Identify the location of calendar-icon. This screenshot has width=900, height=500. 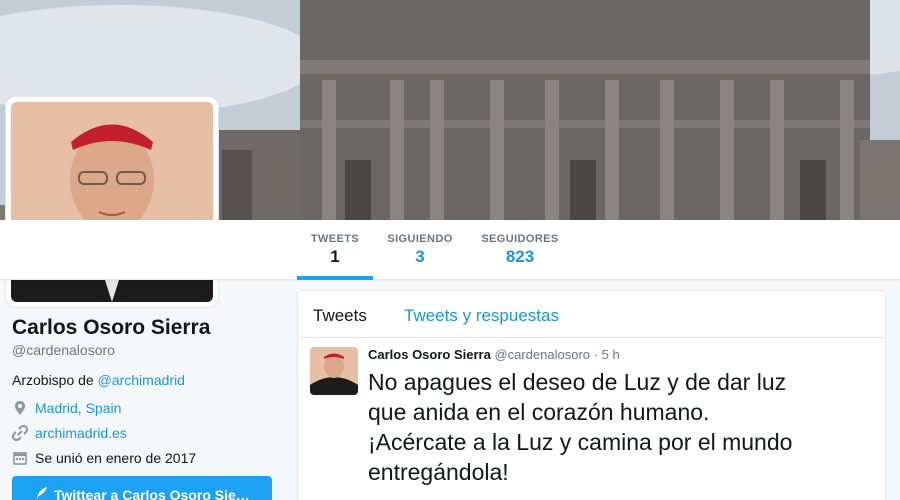
(20, 458).